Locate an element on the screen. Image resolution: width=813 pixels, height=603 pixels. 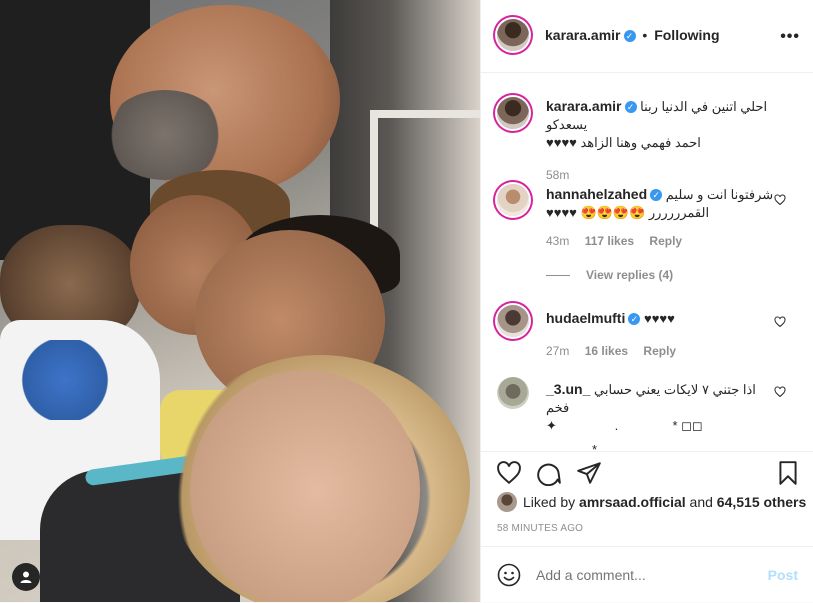
liker-avatar is located at coordinates (507, 502).